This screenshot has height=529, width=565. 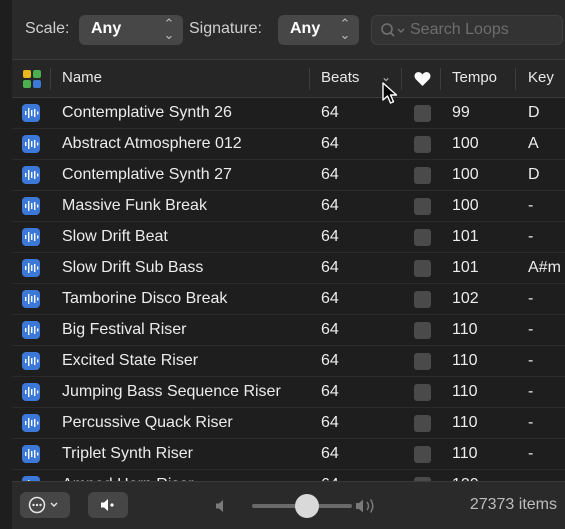 What do you see at coordinates (288, 268) in the screenshot?
I see `table-row: Slow Drift Sub Bass 64 101 A#m` at bounding box center [288, 268].